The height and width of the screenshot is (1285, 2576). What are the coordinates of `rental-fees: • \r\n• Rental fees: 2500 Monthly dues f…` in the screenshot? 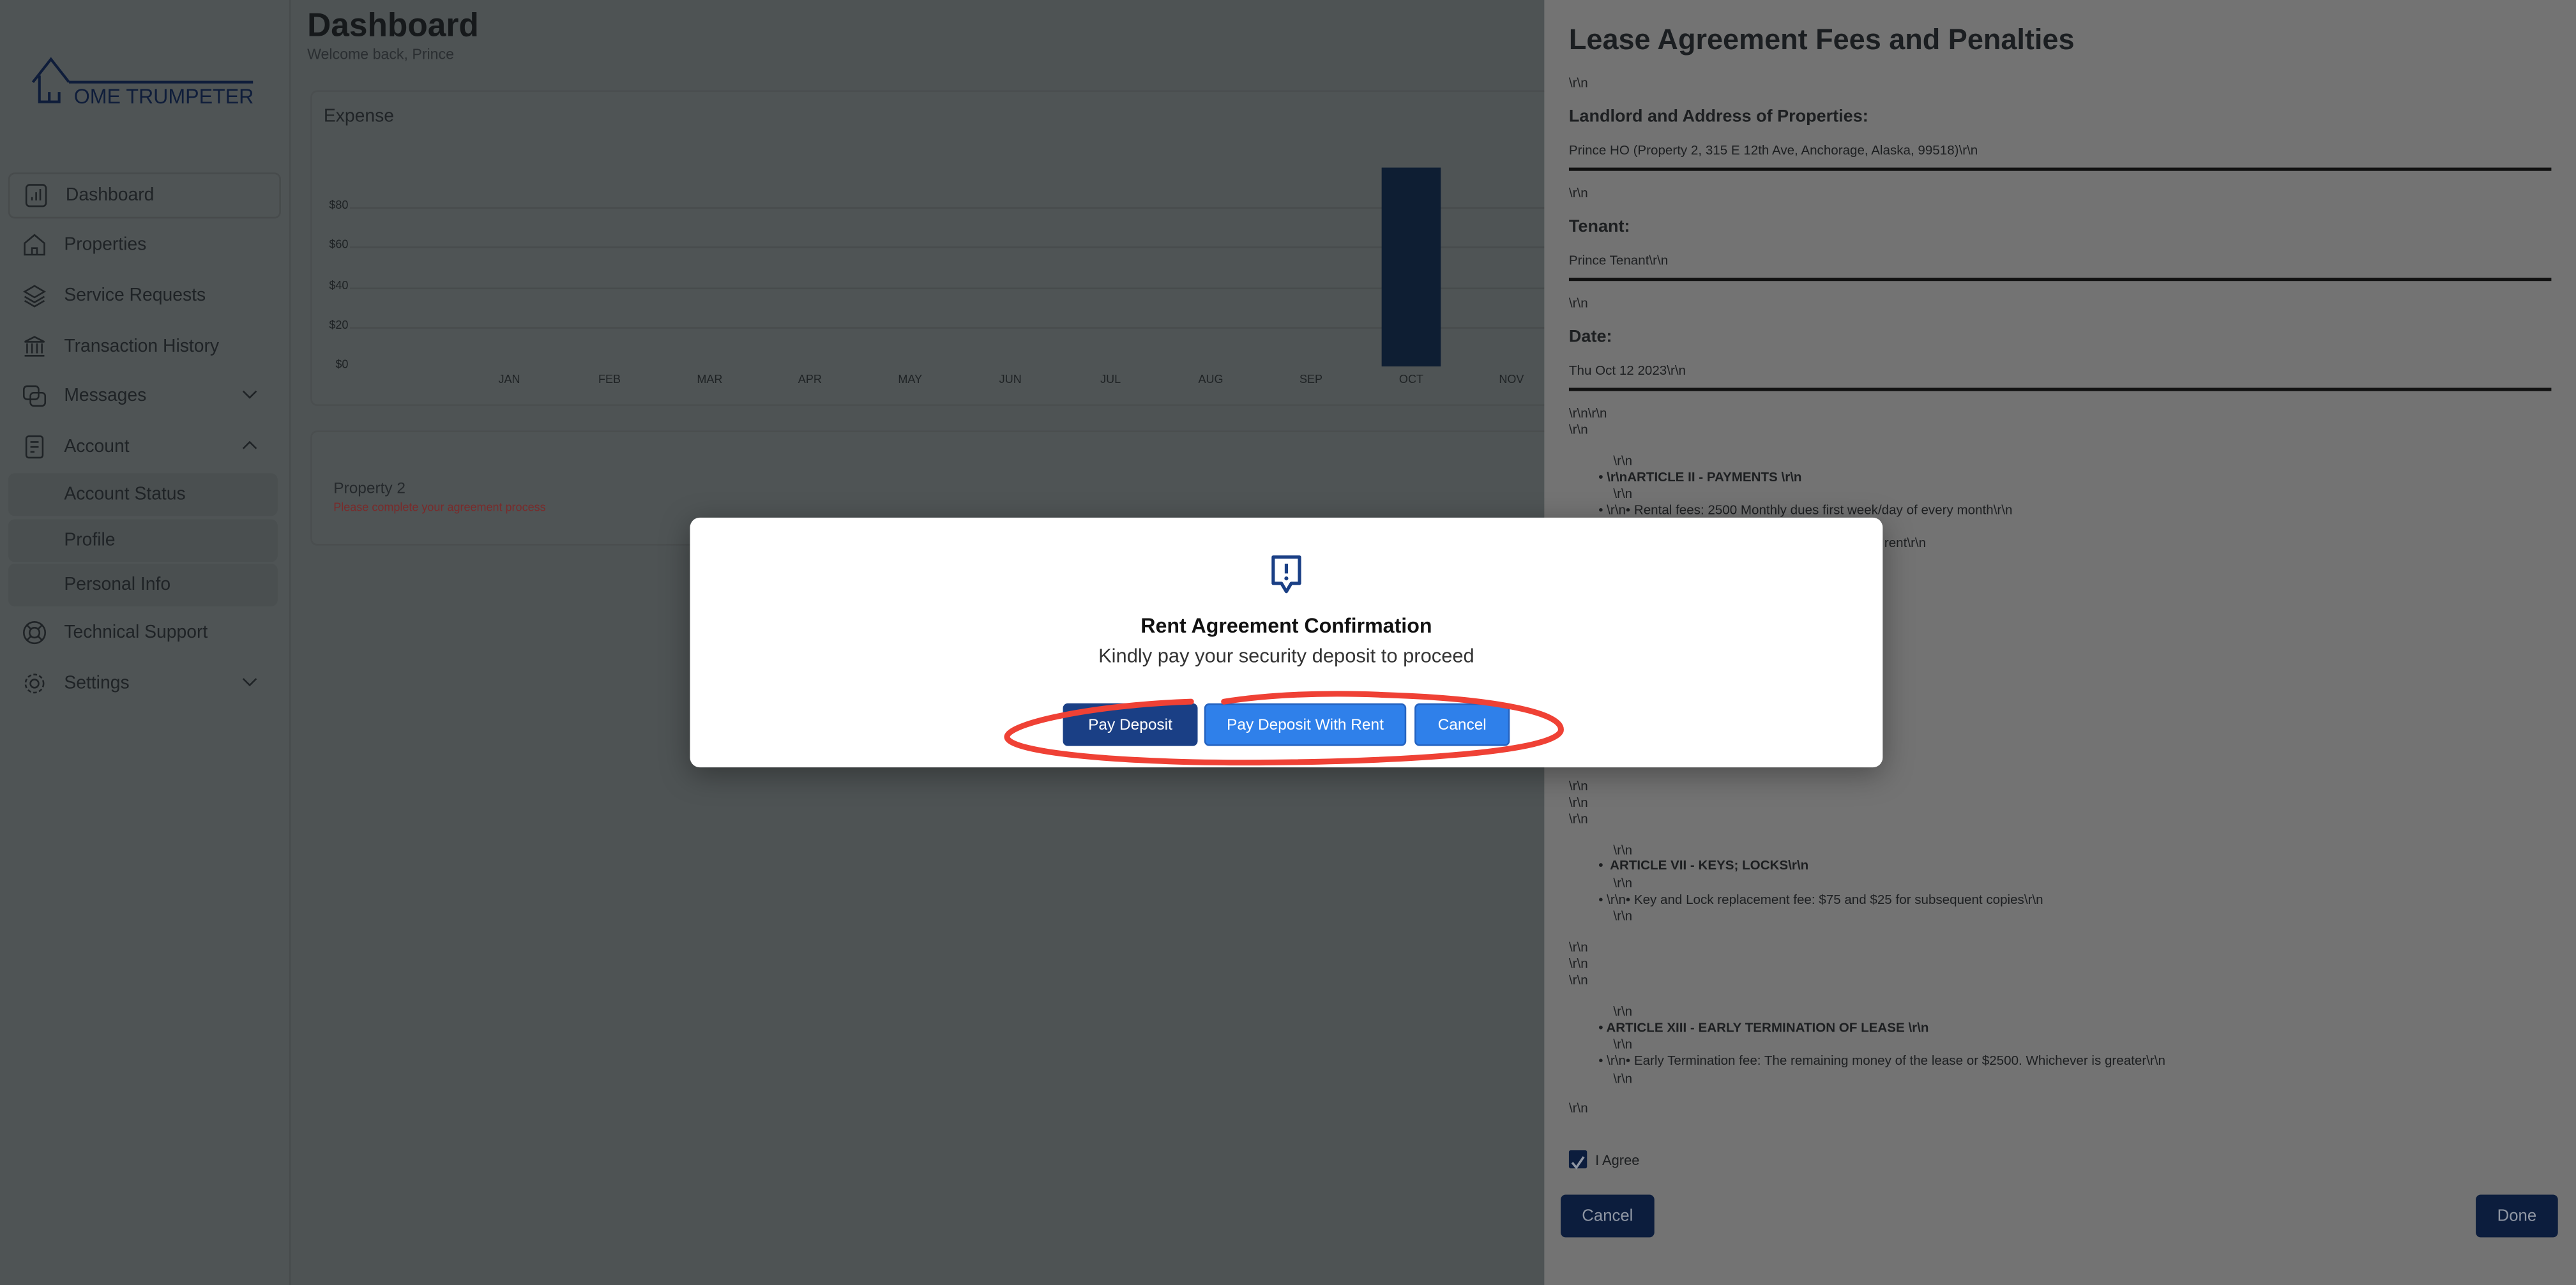 It's located at (1806, 510).